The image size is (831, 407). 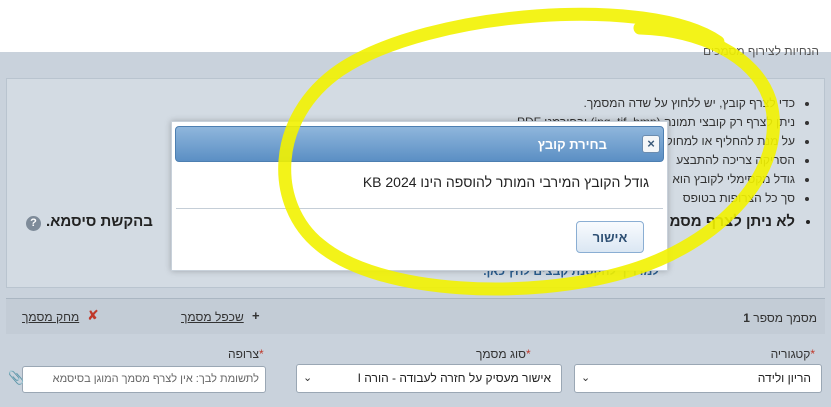 What do you see at coordinates (785, 318) in the screenshot?
I see `document-number-label: מסמך מספר` at bounding box center [785, 318].